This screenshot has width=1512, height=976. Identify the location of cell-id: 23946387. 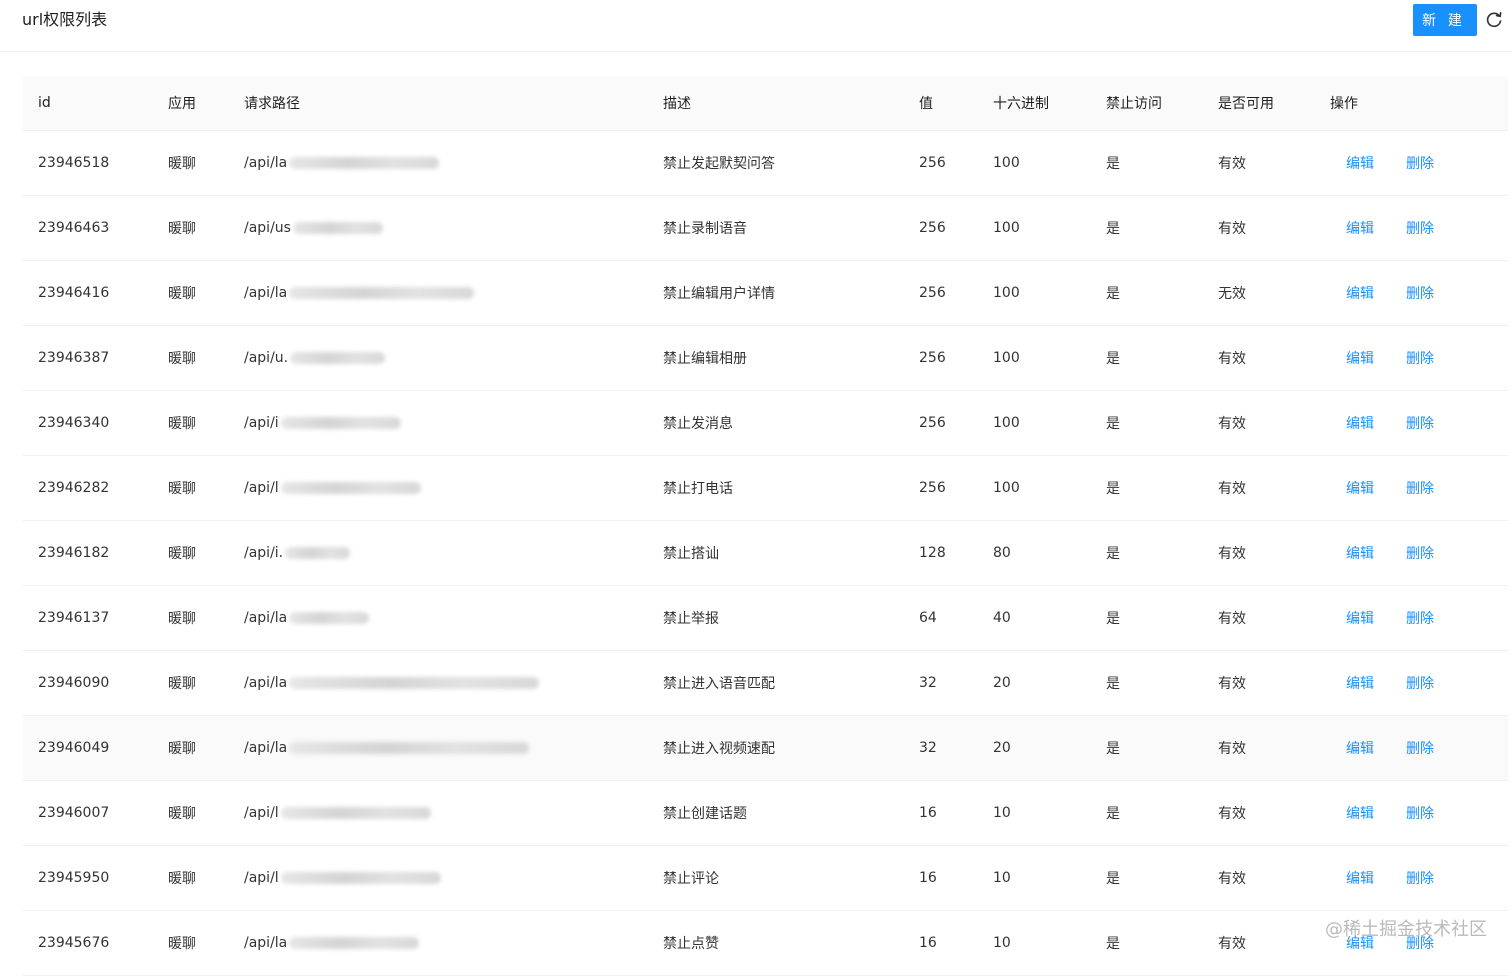
(74, 358).